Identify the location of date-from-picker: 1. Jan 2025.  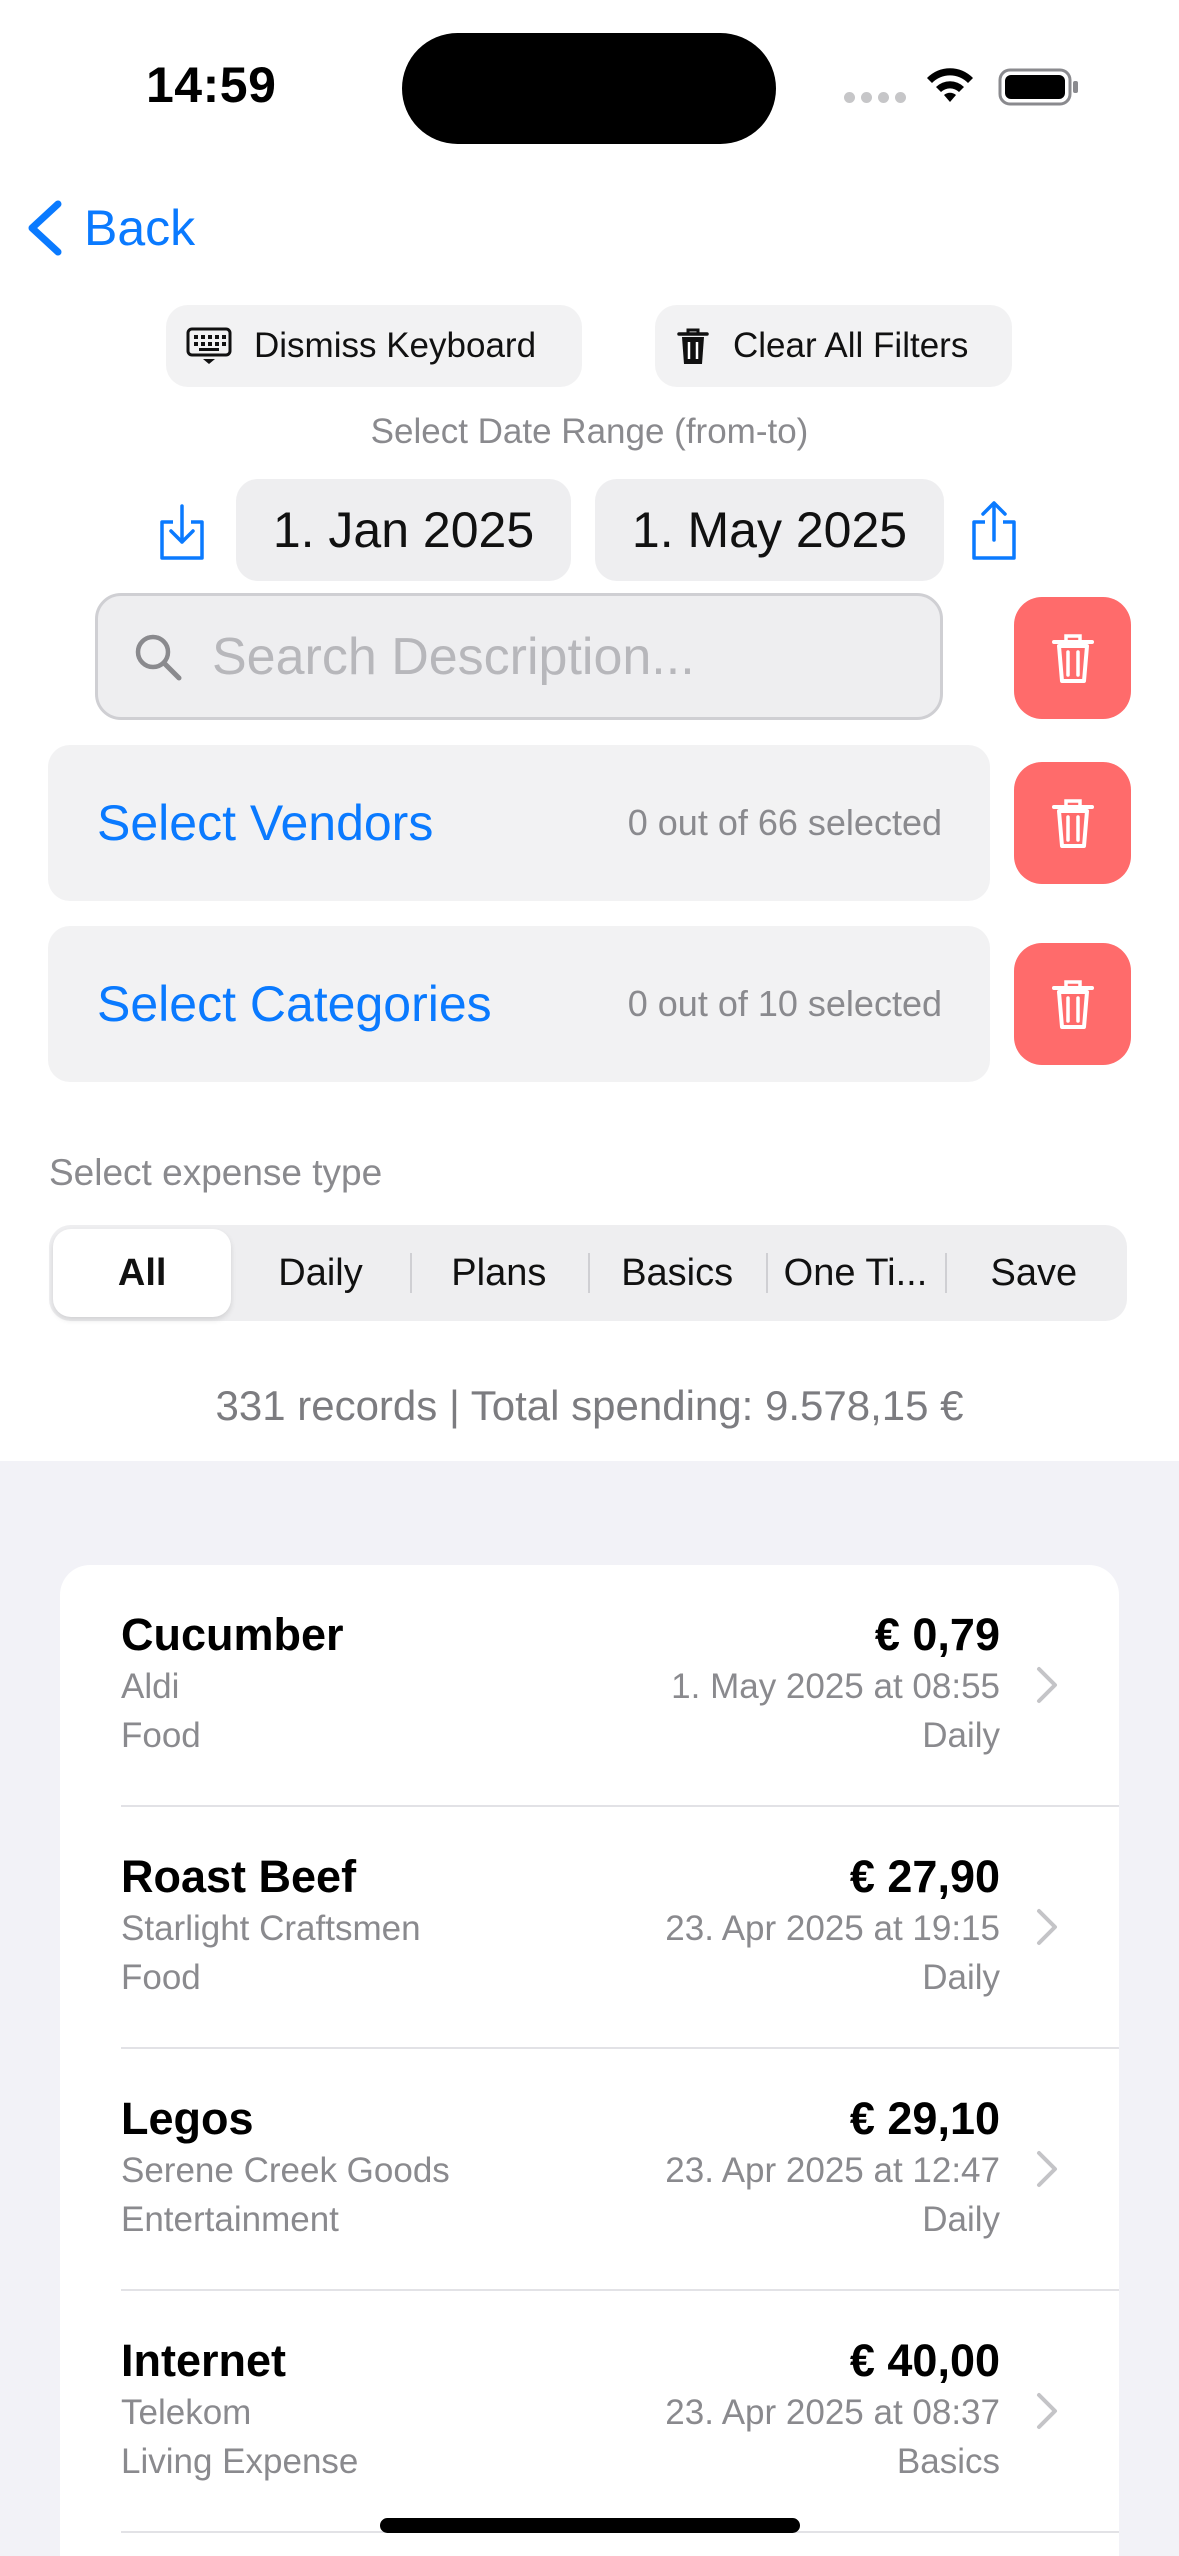
(403, 530).